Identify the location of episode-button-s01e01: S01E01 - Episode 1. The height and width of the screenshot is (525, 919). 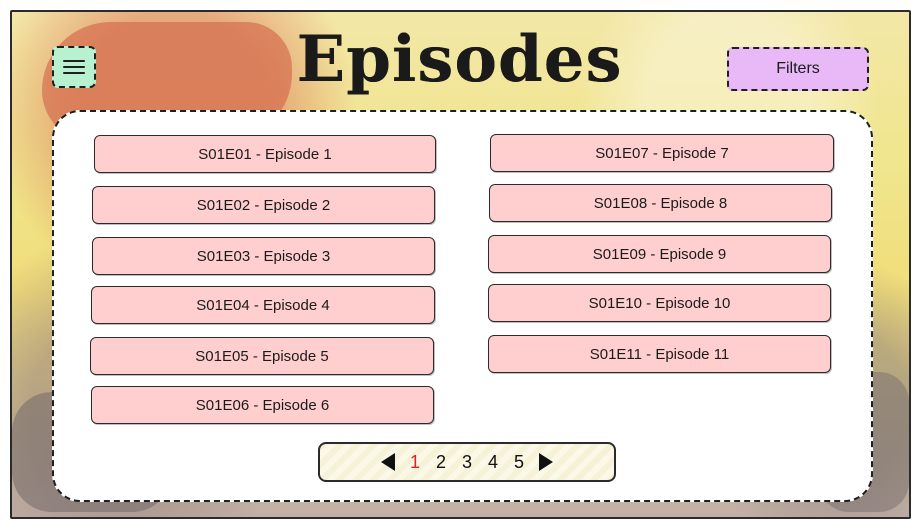
(265, 154).